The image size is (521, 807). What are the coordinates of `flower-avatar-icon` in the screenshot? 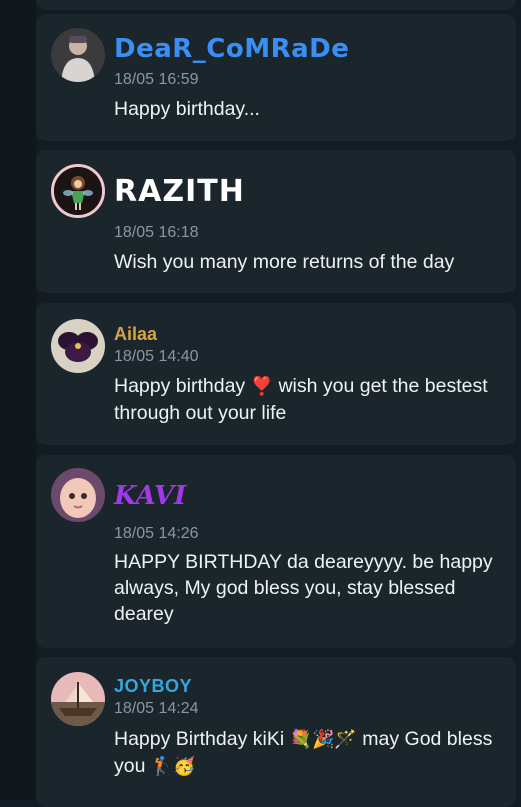 It's located at (78, 346).